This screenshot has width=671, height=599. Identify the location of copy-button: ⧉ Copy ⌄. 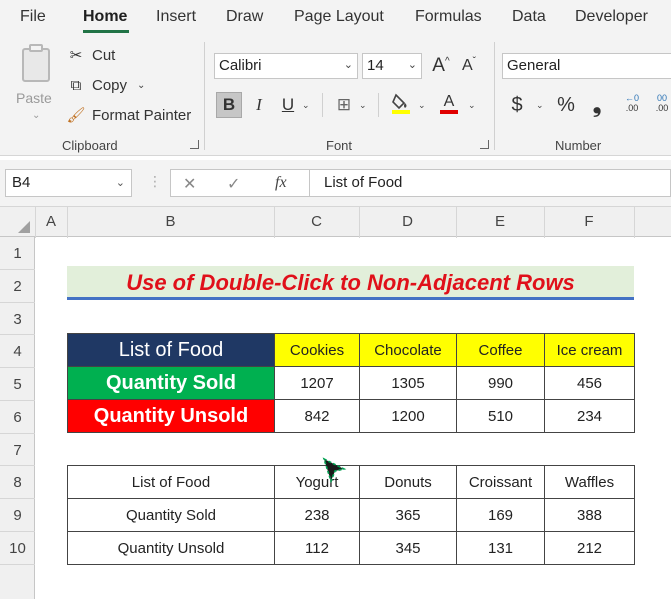
(106, 85).